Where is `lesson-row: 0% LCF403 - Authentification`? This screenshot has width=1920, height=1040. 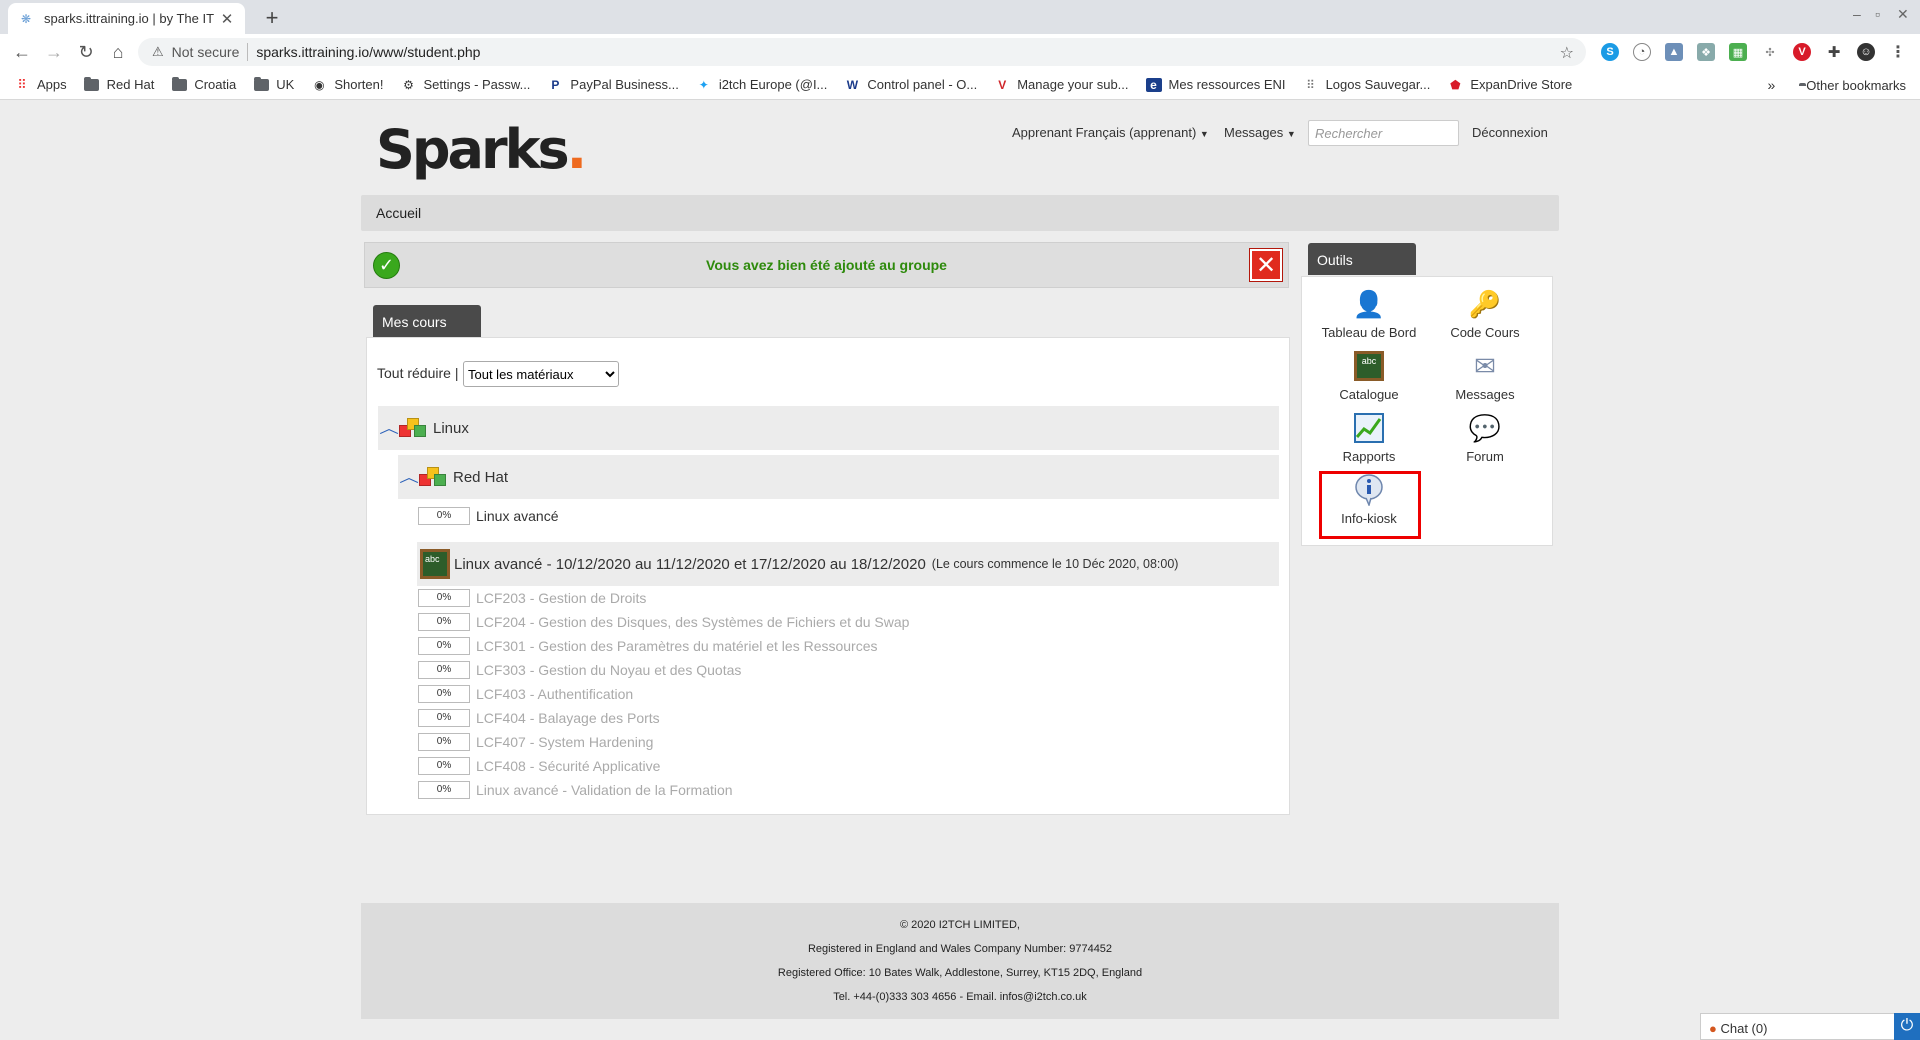
lesson-row: 0% LCF403 - Authentification is located at coordinates (525, 694).